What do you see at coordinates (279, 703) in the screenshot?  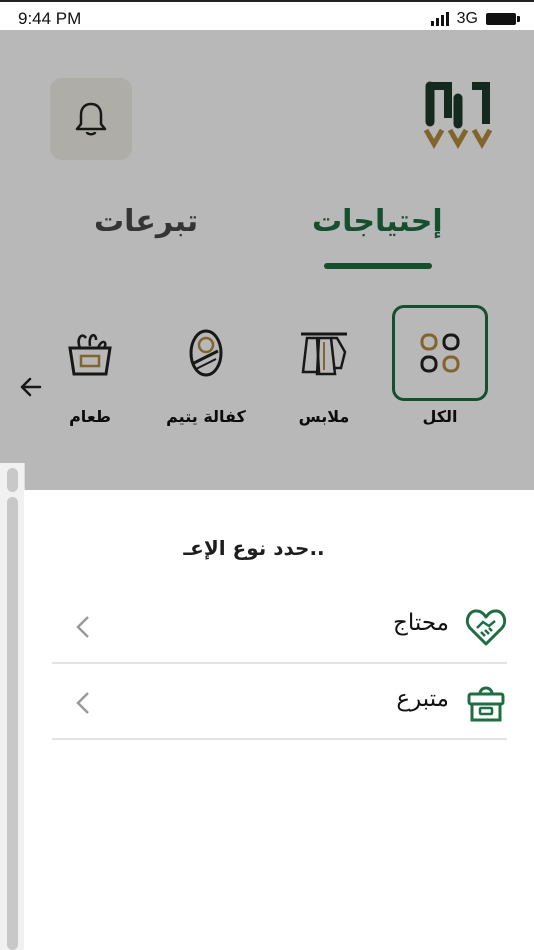 I see `option-donor: متبرع` at bounding box center [279, 703].